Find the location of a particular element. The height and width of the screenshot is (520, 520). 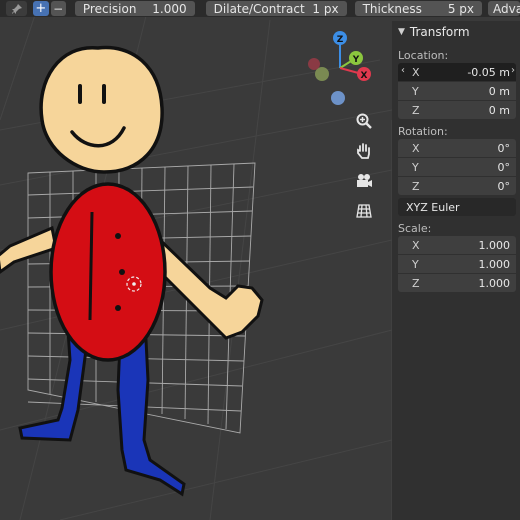

location-y-field: Y 0 m is located at coordinates (457, 91).